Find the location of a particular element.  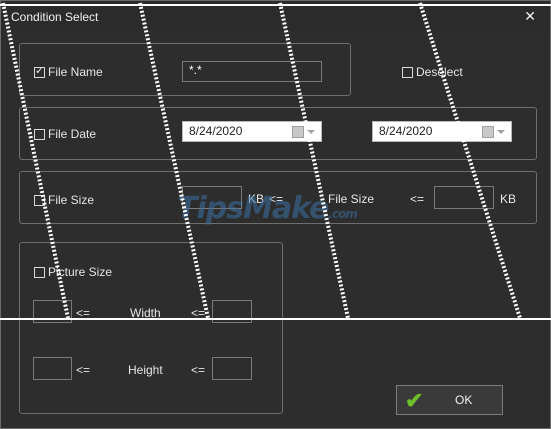

file-name-checkbox: File Name is located at coordinates (68, 71).